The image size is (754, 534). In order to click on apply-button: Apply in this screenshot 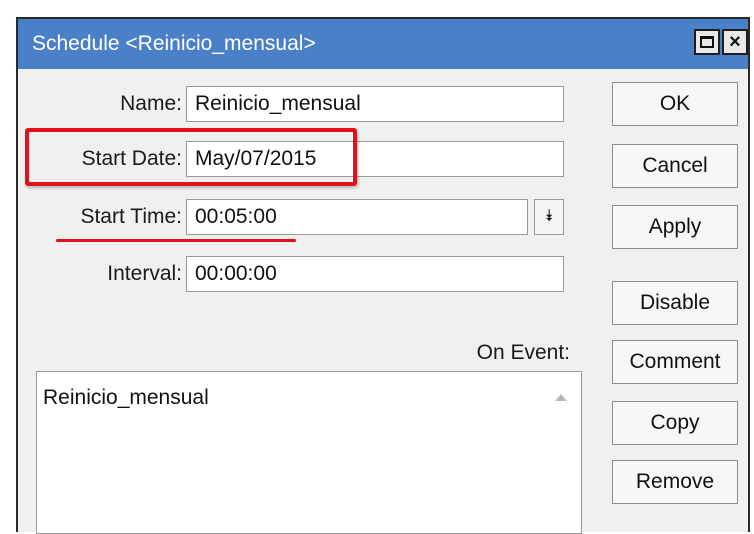, I will do `click(675, 227)`.